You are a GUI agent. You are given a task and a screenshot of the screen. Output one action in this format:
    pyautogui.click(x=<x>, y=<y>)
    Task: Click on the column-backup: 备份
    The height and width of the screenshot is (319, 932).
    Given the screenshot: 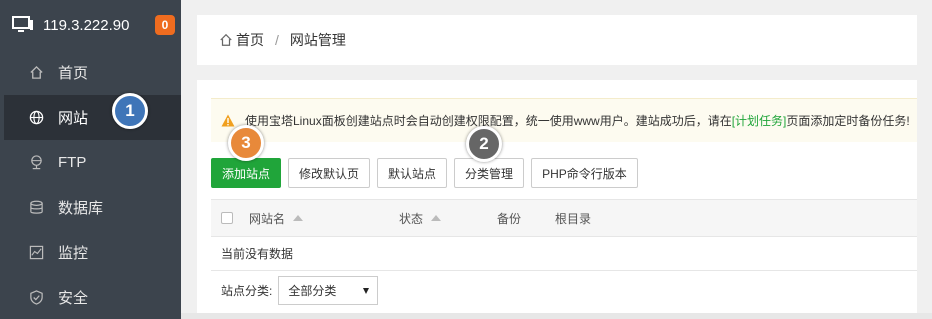 What is the action you would take?
    pyautogui.click(x=509, y=218)
    